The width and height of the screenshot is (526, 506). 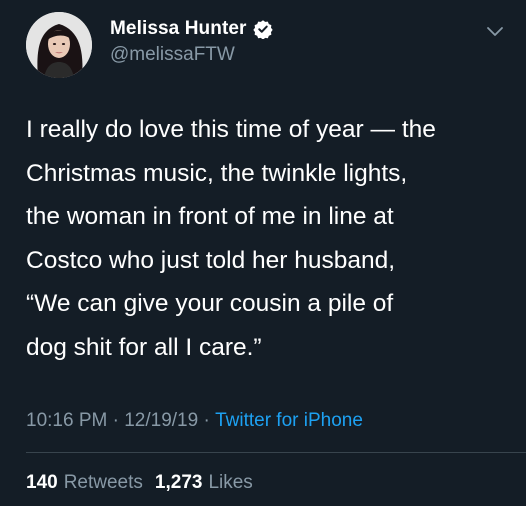 I want to click on retweets-stat: 140 Retweets, so click(x=84, y=483).